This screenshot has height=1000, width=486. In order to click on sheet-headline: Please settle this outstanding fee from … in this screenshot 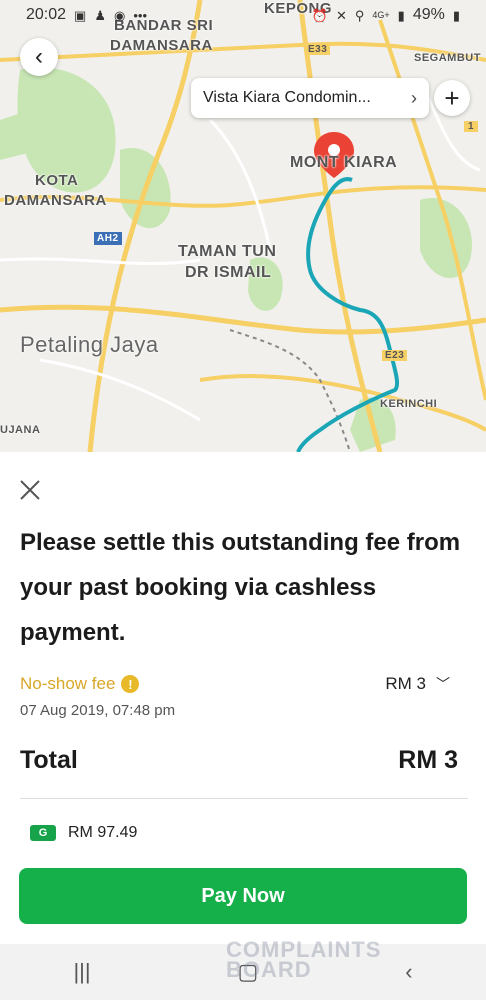, I will do `click(240, 587)`.